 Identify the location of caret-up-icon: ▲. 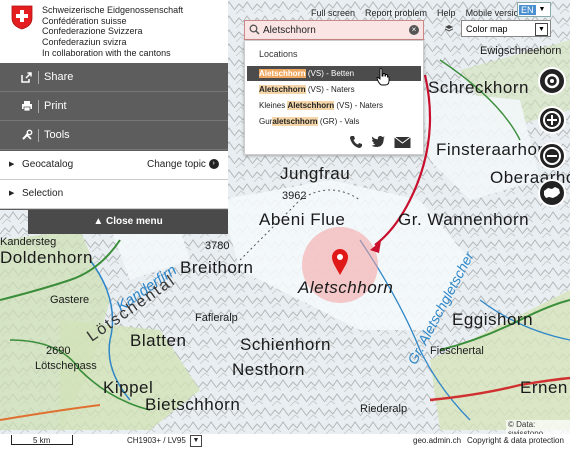
(98, 221).